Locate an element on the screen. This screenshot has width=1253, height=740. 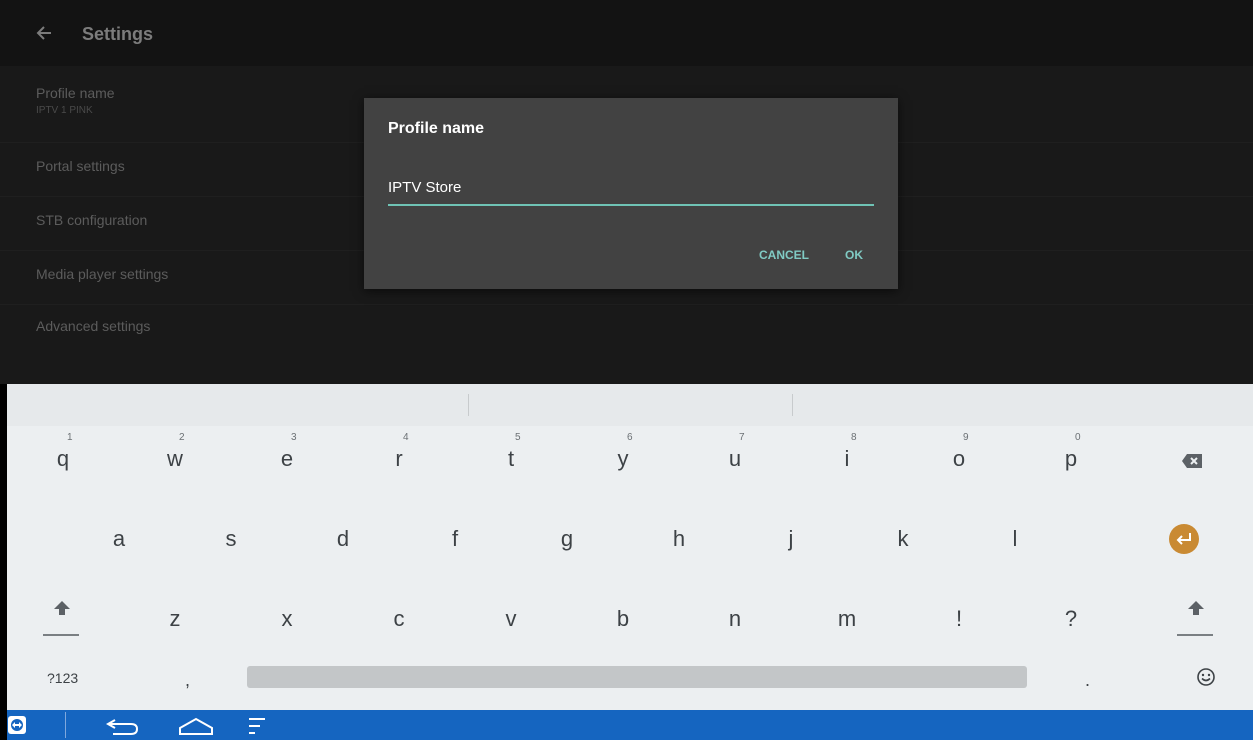
key-b: b is located at coordinates (623, 618).